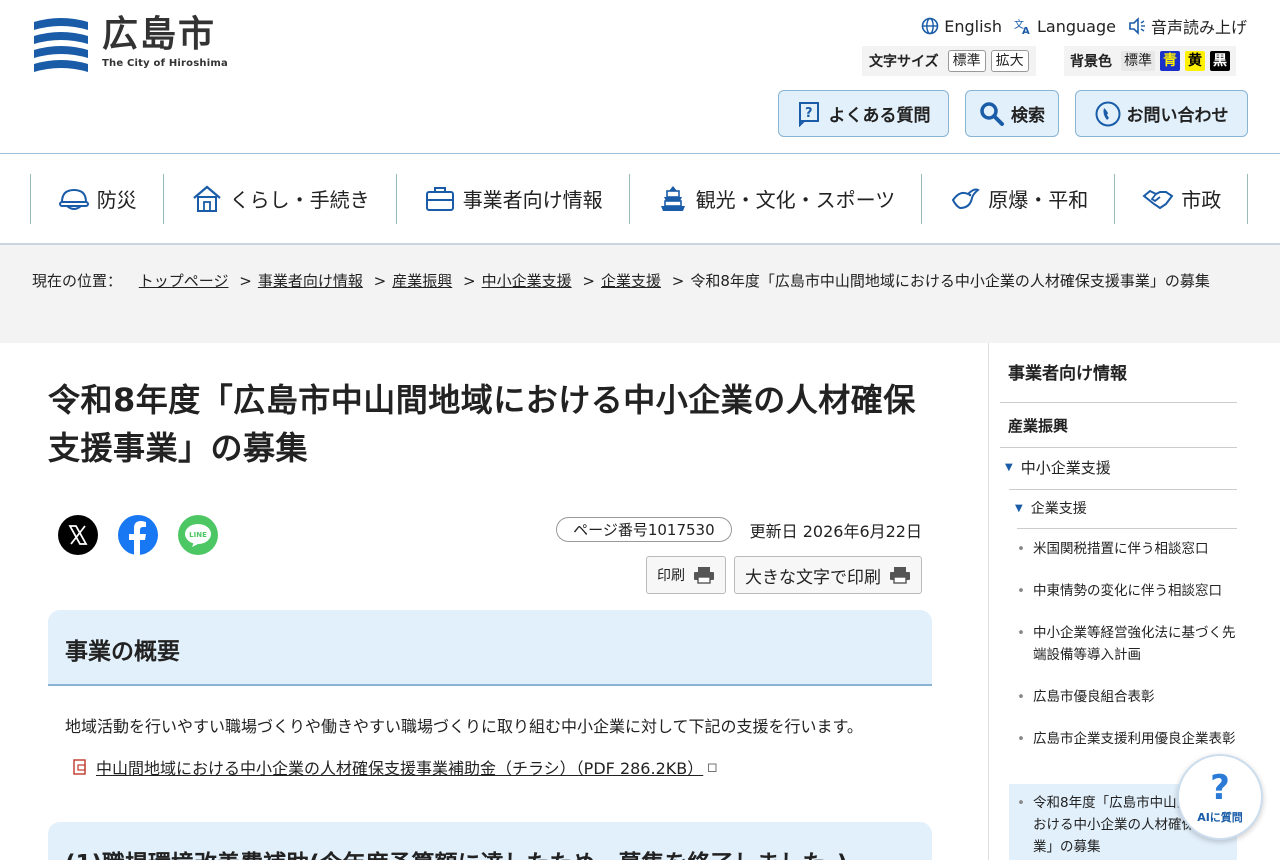 The image size is (1280, 860). I want to click on facebook-icon, so click(138, 535).